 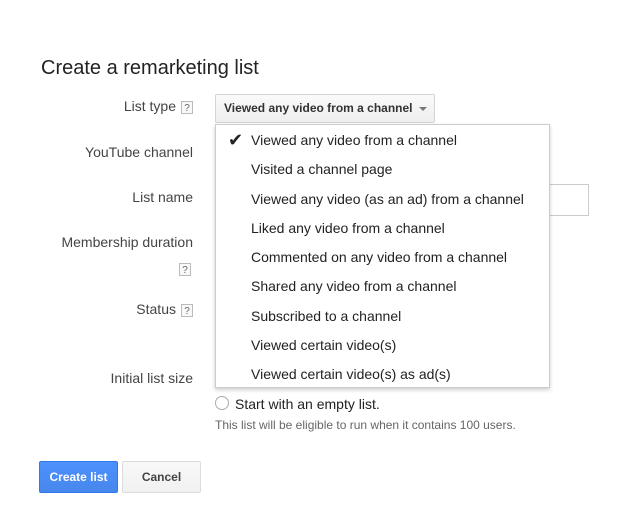 What do you see at coordinates (318, 108) in the screenshot?
I see `list-type-selected-value: Viewed any video from a channel` at bounding box center [318, 108].